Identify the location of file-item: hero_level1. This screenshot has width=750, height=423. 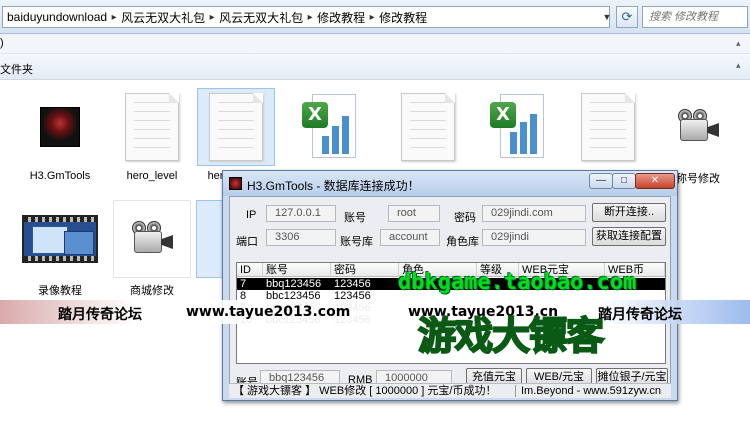
(236, 135).